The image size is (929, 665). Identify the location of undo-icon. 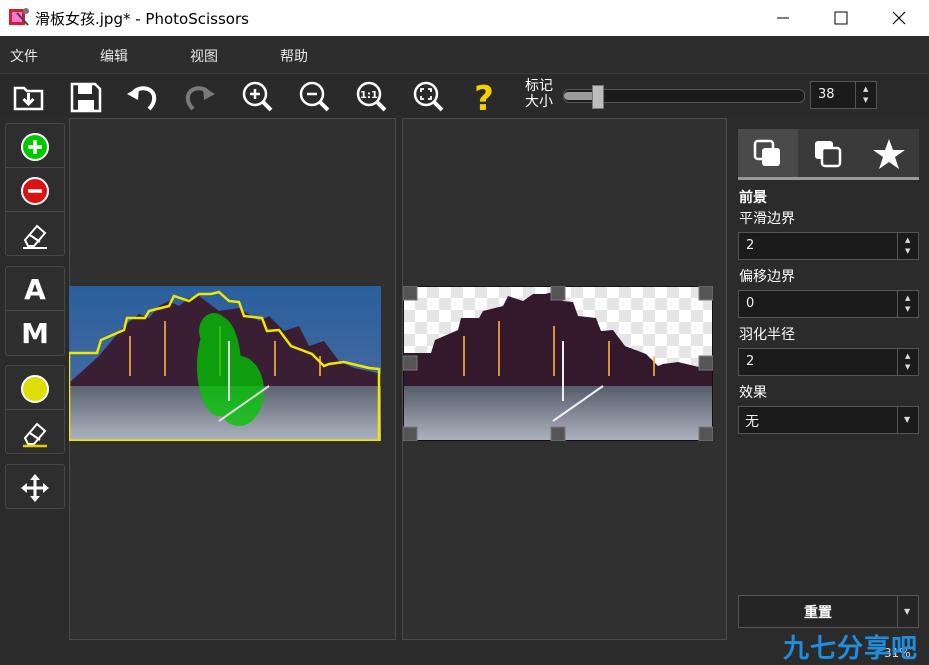
(142, 98).